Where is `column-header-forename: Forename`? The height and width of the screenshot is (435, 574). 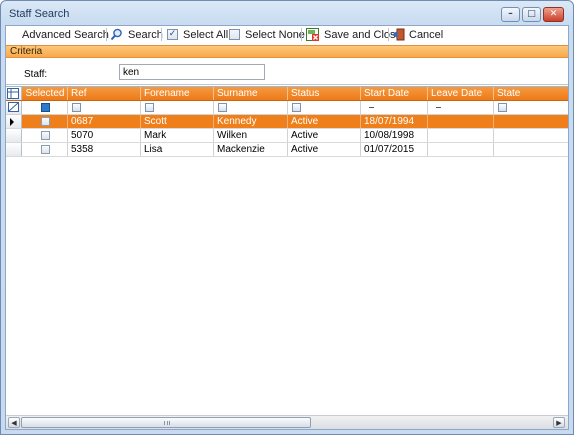
column-header-forename: Forename is located at coordinates (177, 93).